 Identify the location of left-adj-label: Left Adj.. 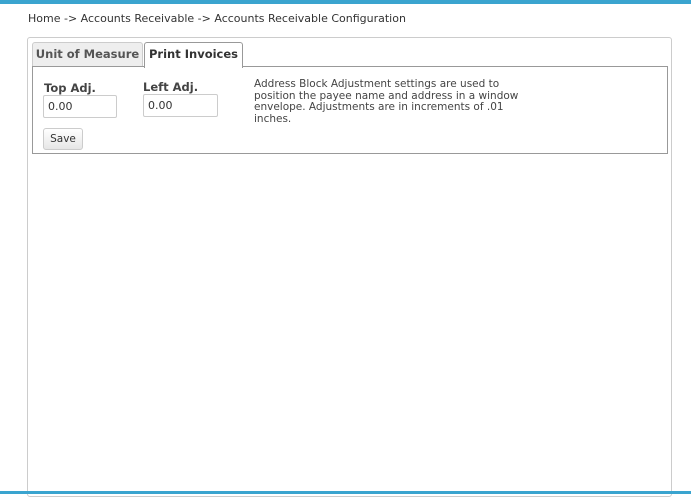
(171, 87).